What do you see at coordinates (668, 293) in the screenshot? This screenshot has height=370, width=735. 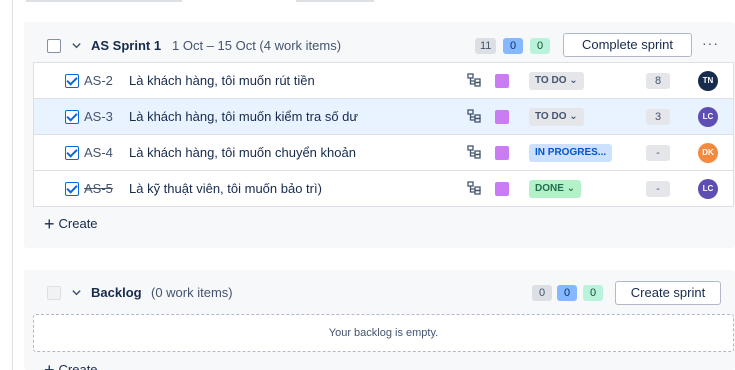 I see `create-sprint-button: Create sprint` at bounding box center [668, 293].